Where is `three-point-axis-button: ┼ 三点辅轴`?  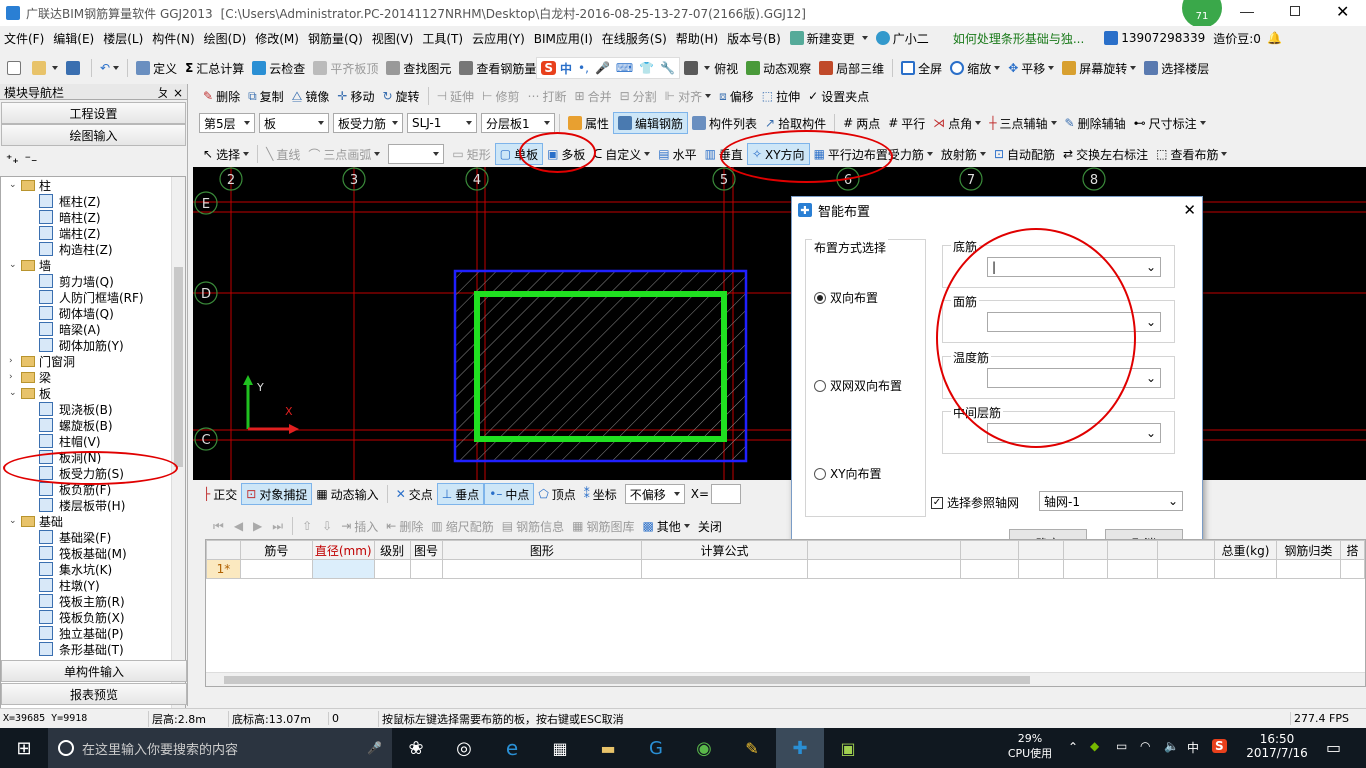
three-point-axis-button: ┼ 三点辅轴 is located at coordinates (1022, 123).